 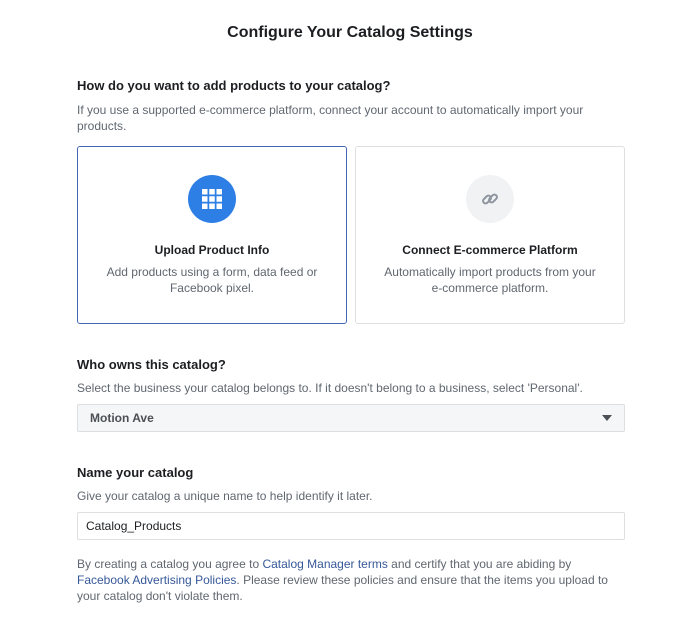 I want to click on page-title: Configure Your Catalog Settings, so click(x=350, y=32).